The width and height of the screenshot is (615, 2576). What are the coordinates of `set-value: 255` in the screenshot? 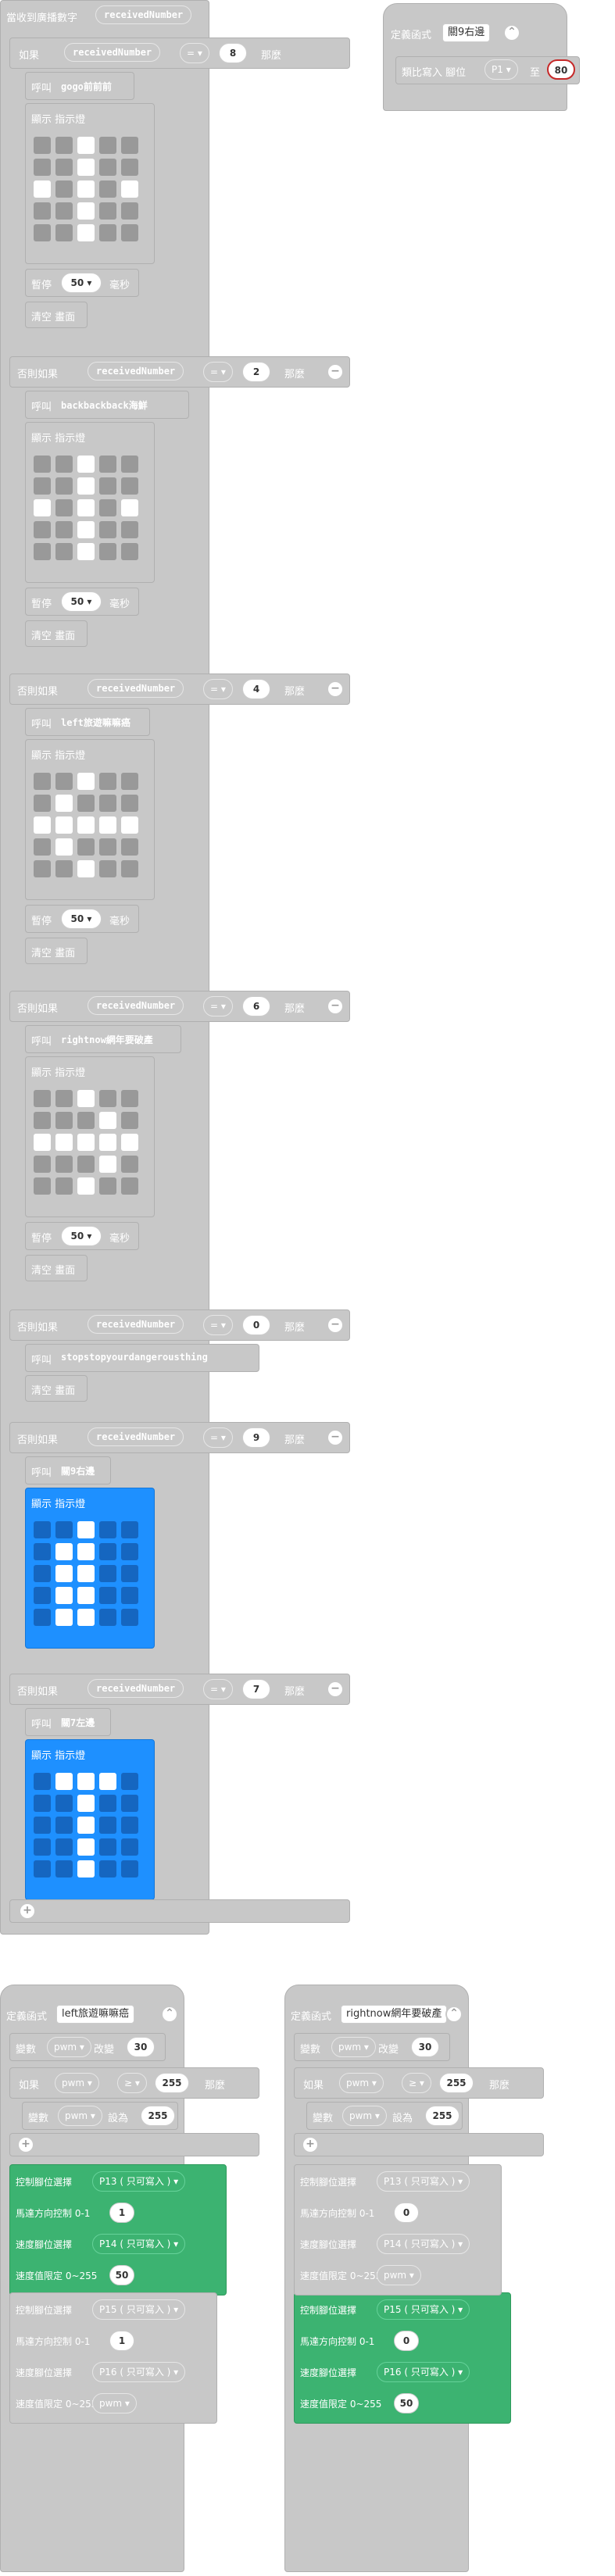 It's located at (442, 2116).